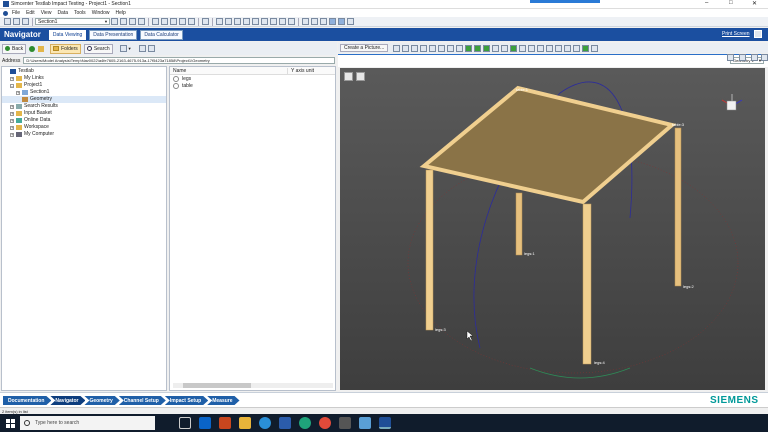 The width and height of the screenshot is (768, 432). What do you see at coordinates (496, 48) in the screenshot?
I see `shade-icon` at bounding box center [496, 48].